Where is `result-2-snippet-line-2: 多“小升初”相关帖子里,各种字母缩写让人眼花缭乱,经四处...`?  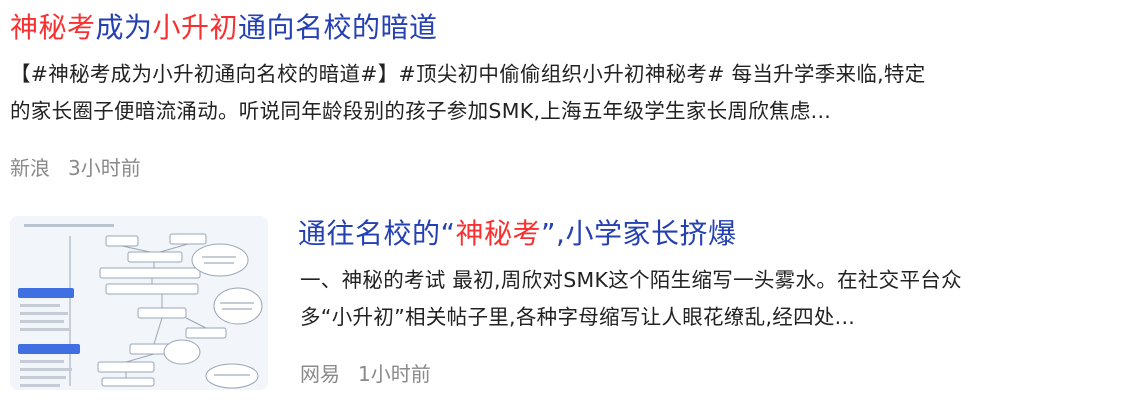 result-2-snippet-line-2: 多“小升初”相关帖子里,各种字母缩写让人眼花缭乱,经四处... is located at coordinates (578, 317).